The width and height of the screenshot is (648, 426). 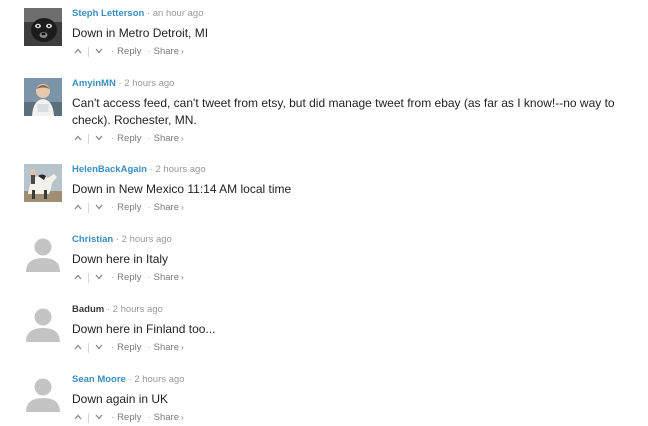 I want to click on comment-meta: Badum · 2 hours ago, so click(x=348, y=310).